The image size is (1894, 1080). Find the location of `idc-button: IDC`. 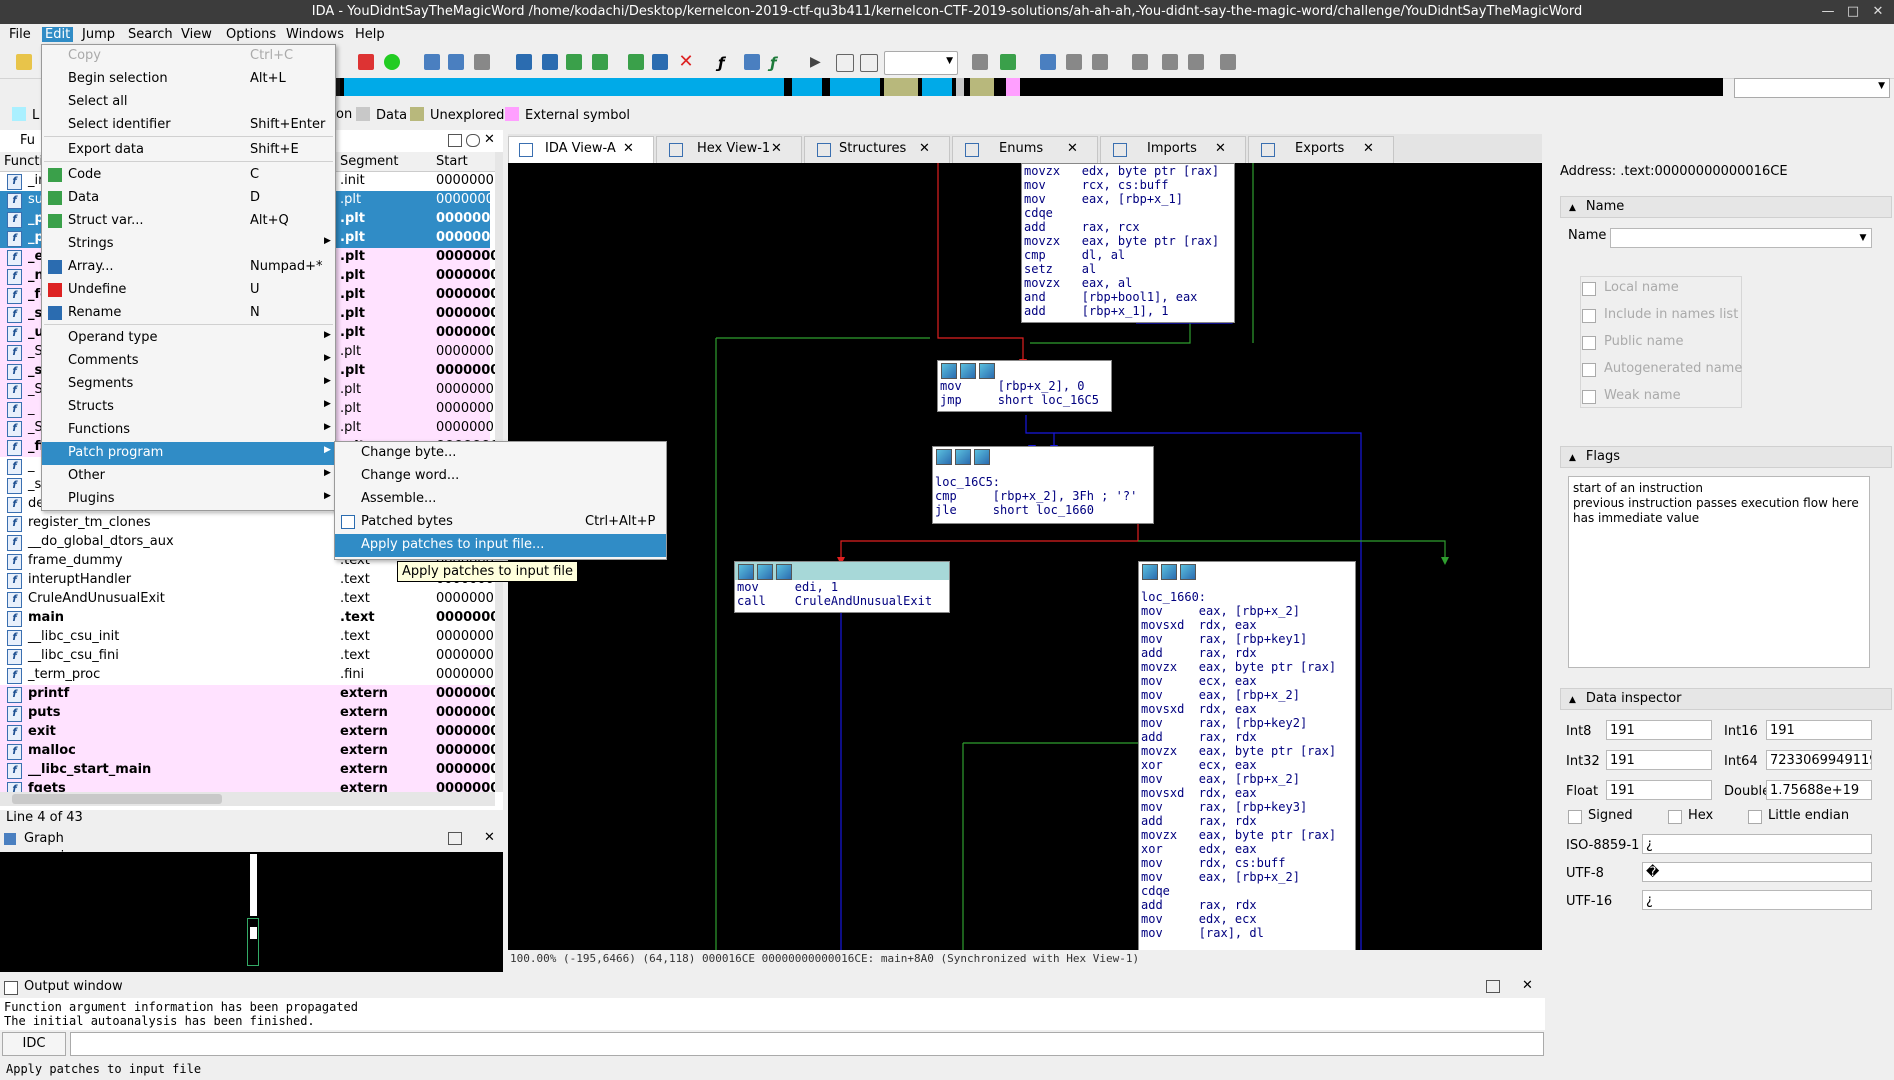

idc-button: IDC is located at coordinates (34, 1044).